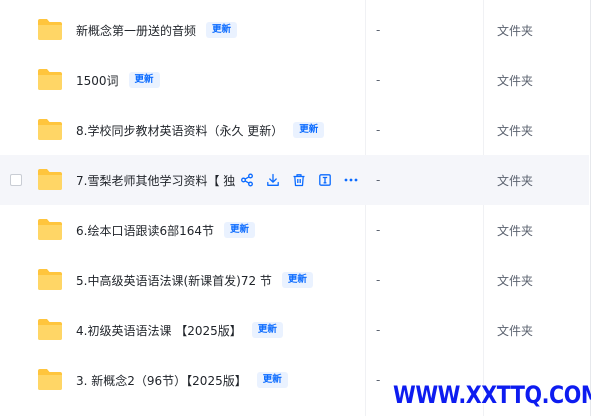  I want to click on row-actions, so click(299, 180).